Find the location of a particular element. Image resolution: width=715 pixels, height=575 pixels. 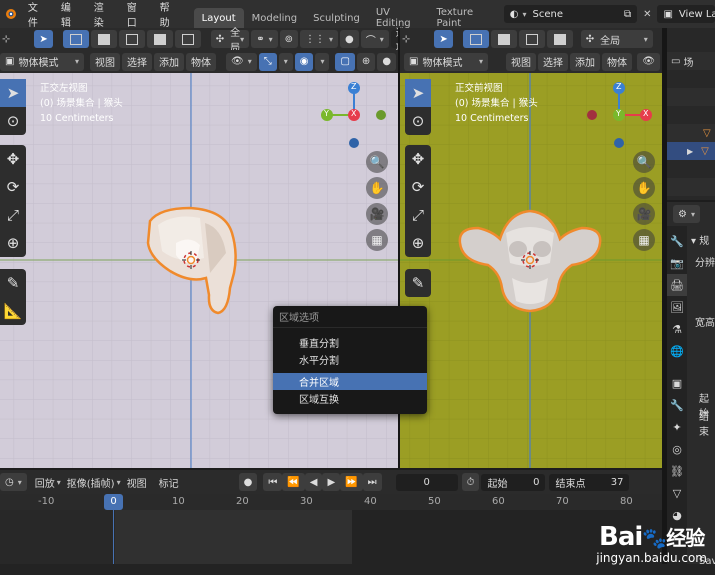

menu-keying: 抠像(插帧) is located at coordinates (91, 482).